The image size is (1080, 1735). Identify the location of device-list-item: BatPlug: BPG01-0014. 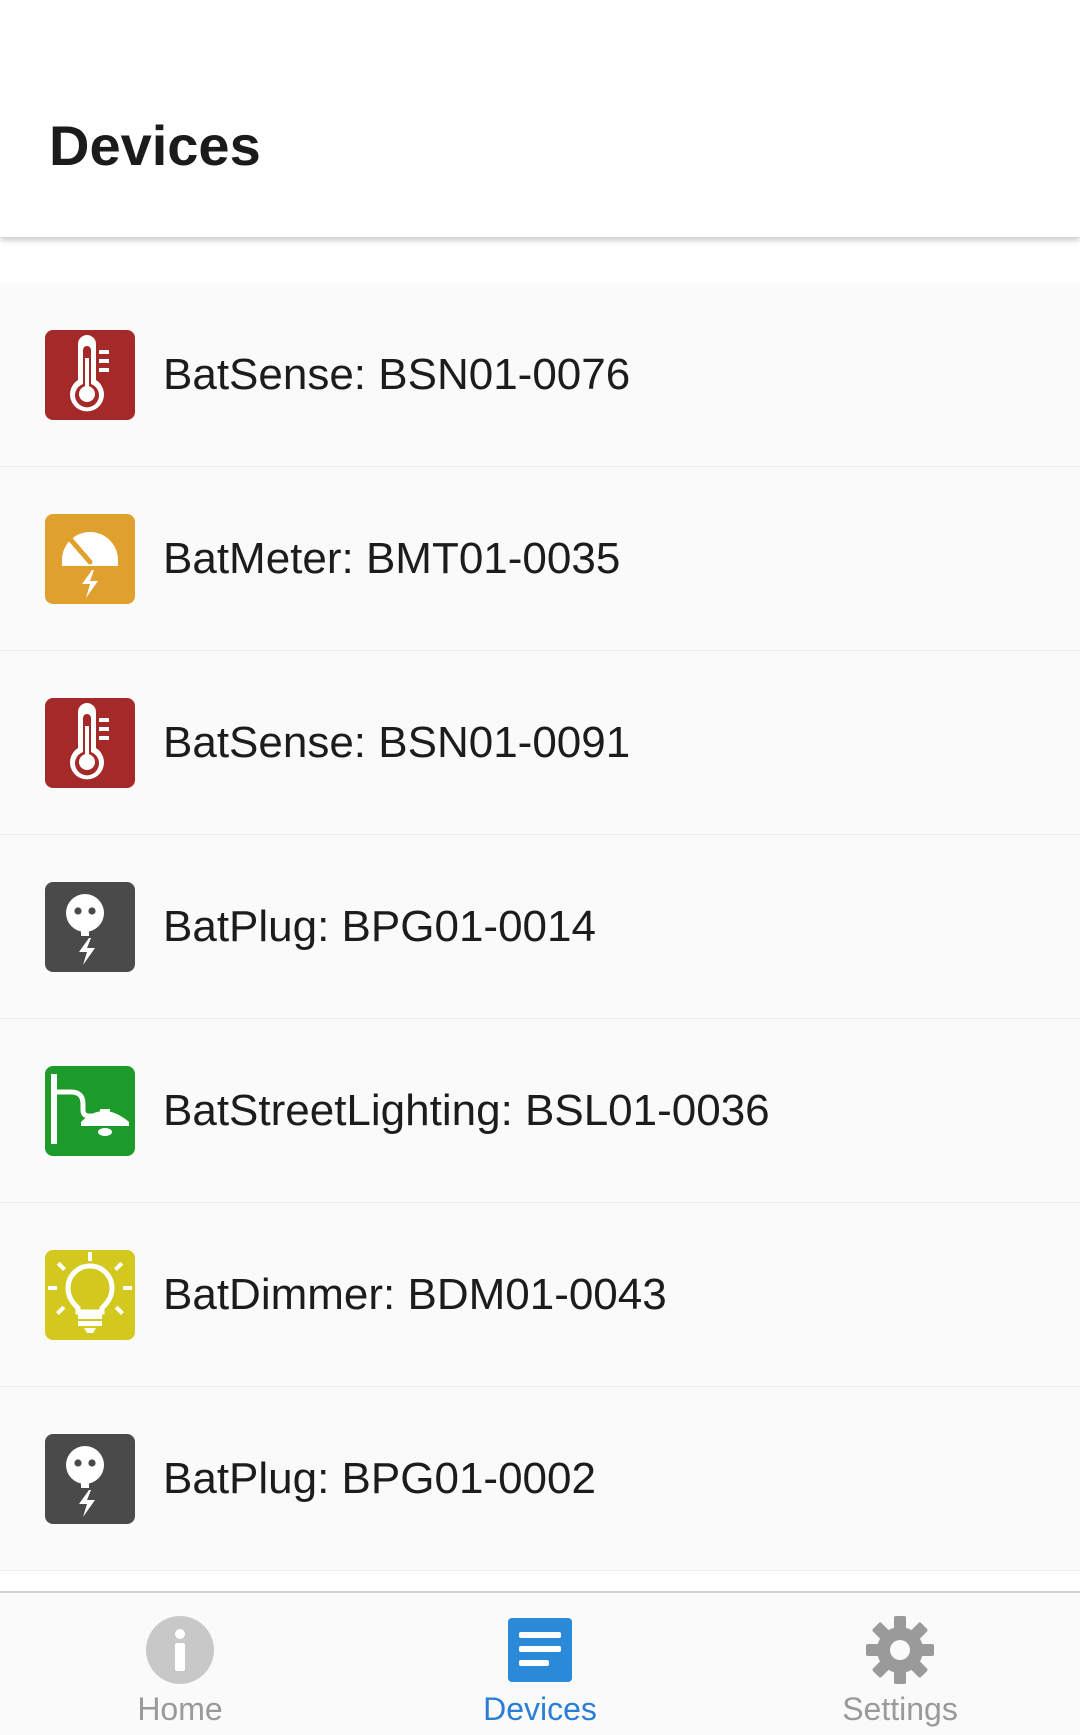
(540, 927).